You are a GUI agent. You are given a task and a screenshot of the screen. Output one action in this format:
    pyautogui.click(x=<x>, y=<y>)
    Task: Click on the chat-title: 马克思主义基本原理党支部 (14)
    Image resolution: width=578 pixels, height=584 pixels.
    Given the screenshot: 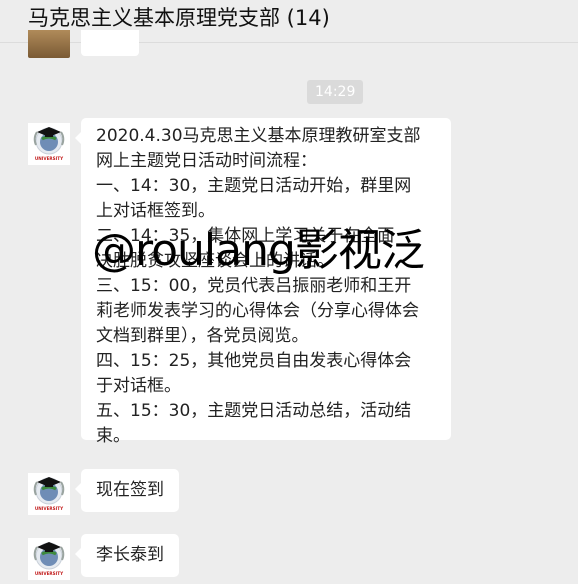 What is the action you would take?
    pyautogui.click(x=179, y=18)
    